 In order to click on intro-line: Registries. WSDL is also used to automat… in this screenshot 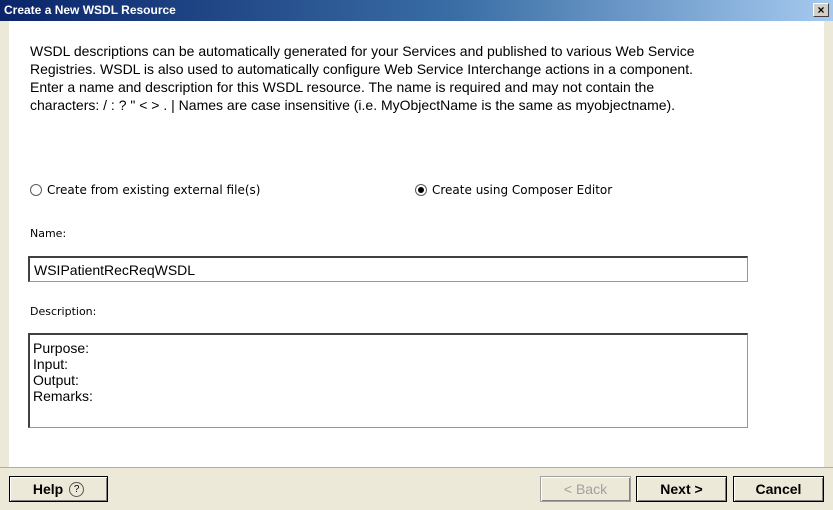, I will do `click(361, 69)`.